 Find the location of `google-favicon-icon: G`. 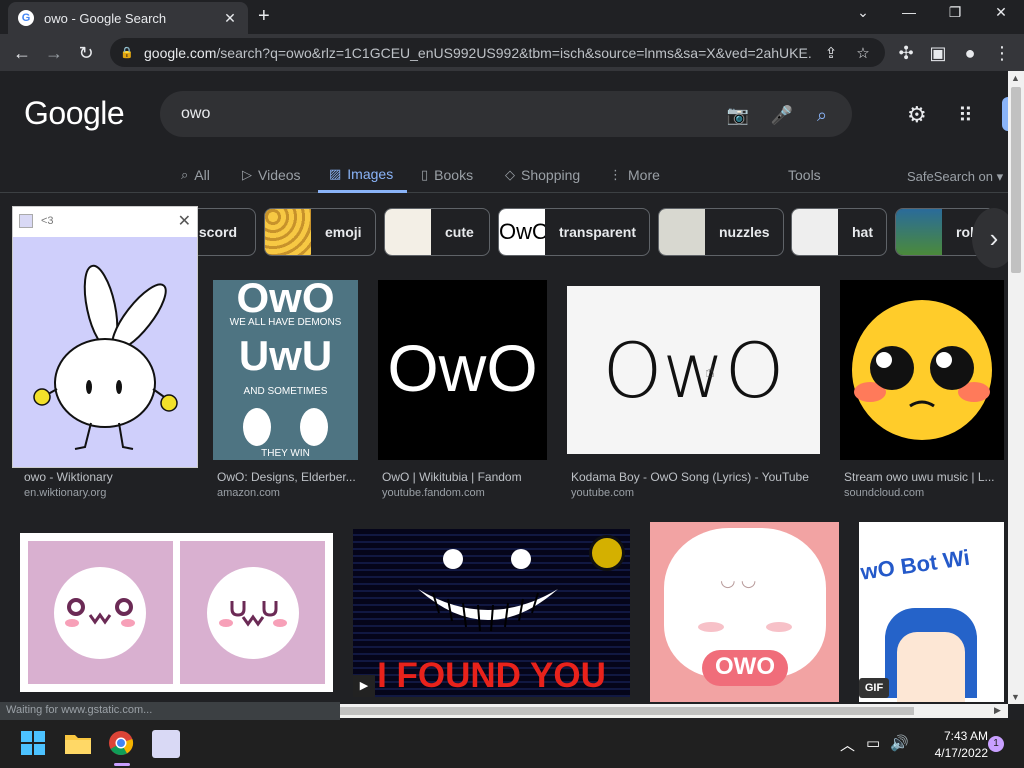

google-favicon-icon: G is located at coordinates (26, 18).